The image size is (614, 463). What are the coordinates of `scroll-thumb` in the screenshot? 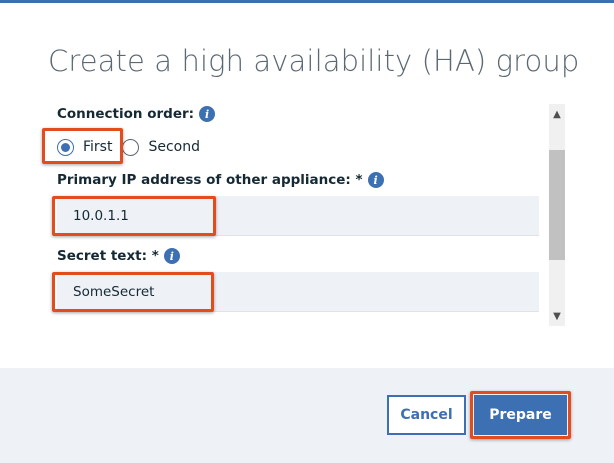 It's located at (557, 205).